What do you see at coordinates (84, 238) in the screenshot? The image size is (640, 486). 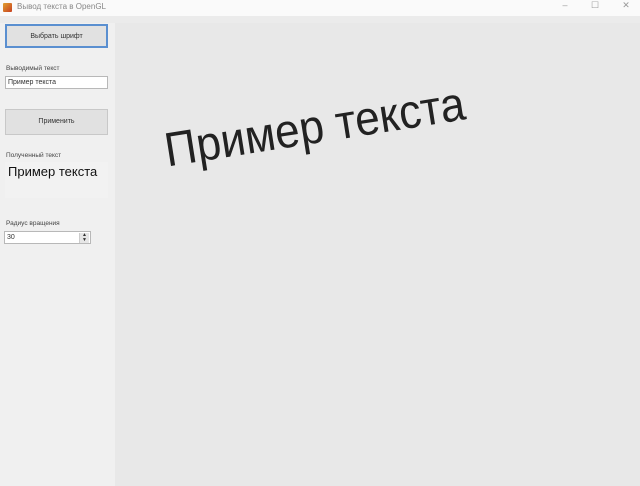 I see `spin-arrows-icon: ▲ ▼` at bounding box center [84, 238].